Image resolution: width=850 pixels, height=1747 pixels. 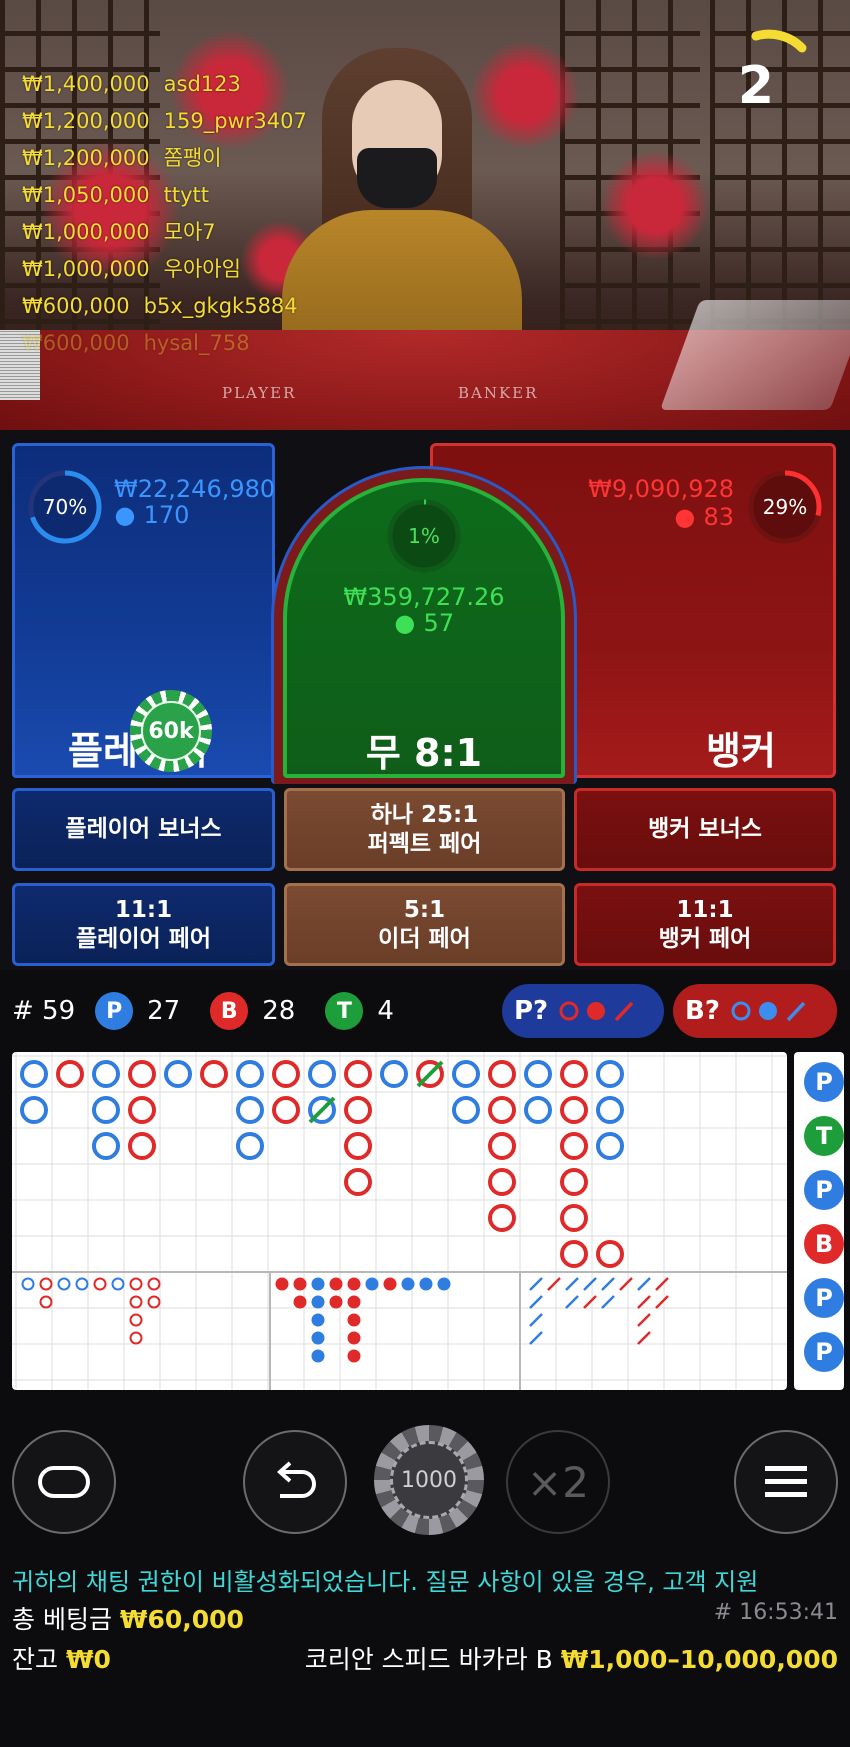 I want to click on either-pair-button: 5:1 이더 페어, so click(x=424, y=924).